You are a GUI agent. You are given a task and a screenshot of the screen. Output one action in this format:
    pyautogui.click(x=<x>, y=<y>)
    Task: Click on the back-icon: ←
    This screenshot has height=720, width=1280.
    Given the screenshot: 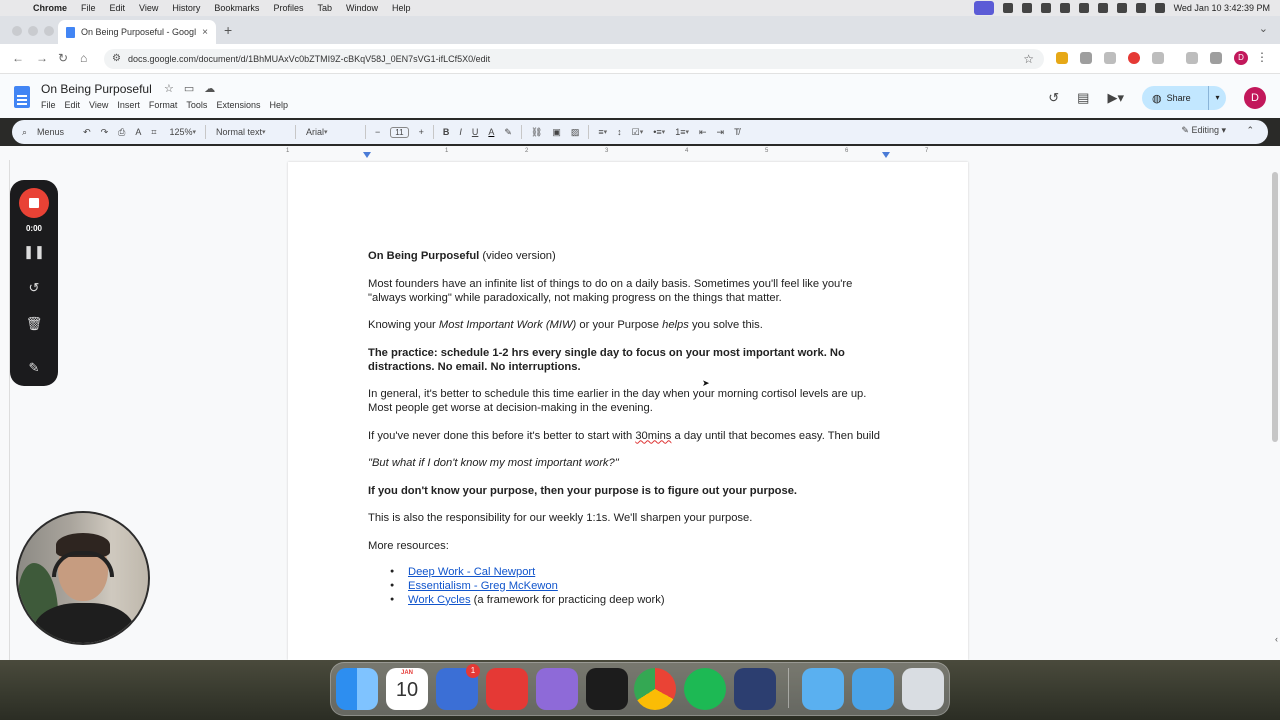 What is the action you would take?
    pyautogui.click(x=18, y=58)
    